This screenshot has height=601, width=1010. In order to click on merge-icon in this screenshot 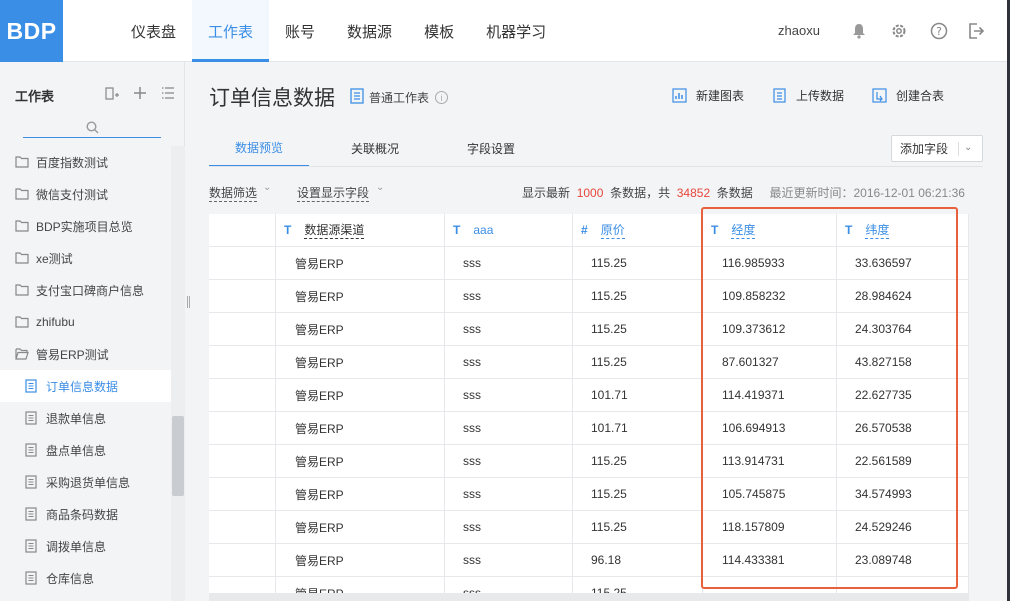, I will do `click(879, 95)`.